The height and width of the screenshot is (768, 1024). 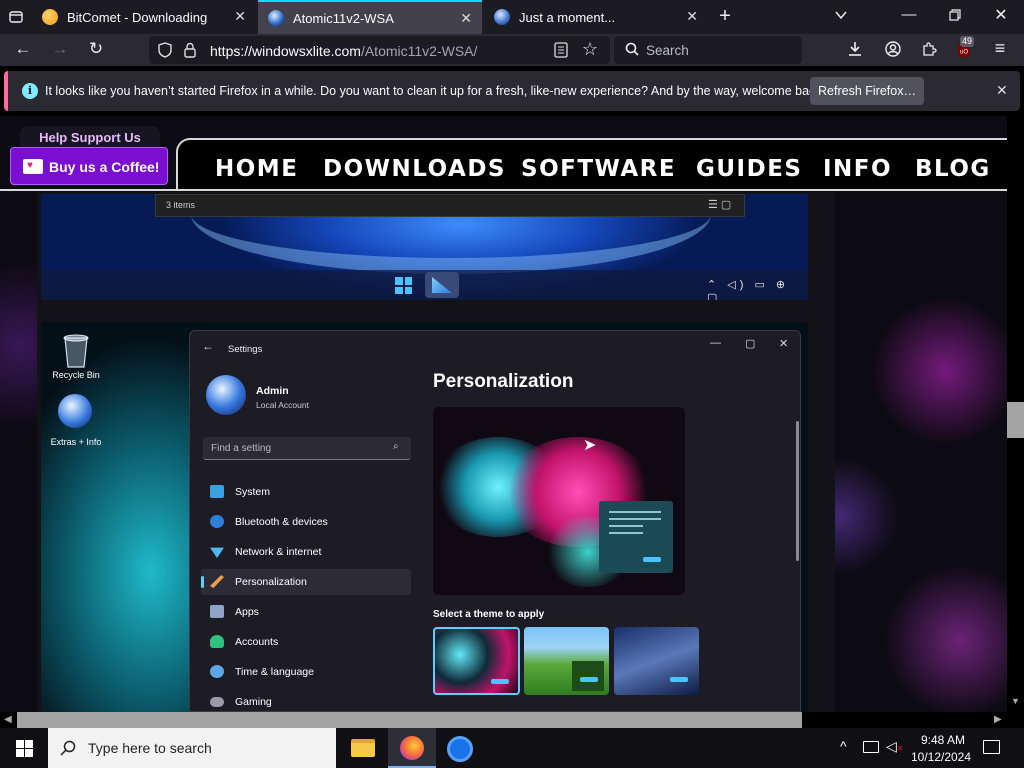 I want to click on nav-software: SOFTWARE, so click(x=598, y=169).